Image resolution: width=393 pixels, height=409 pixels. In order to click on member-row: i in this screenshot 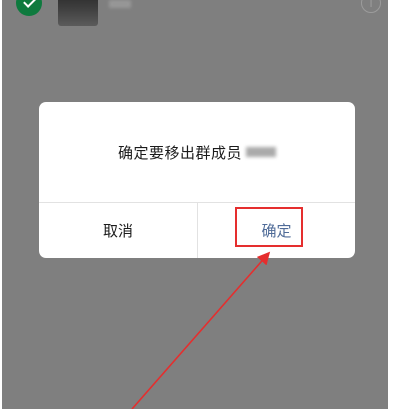, I will do `click(195, 13)`.